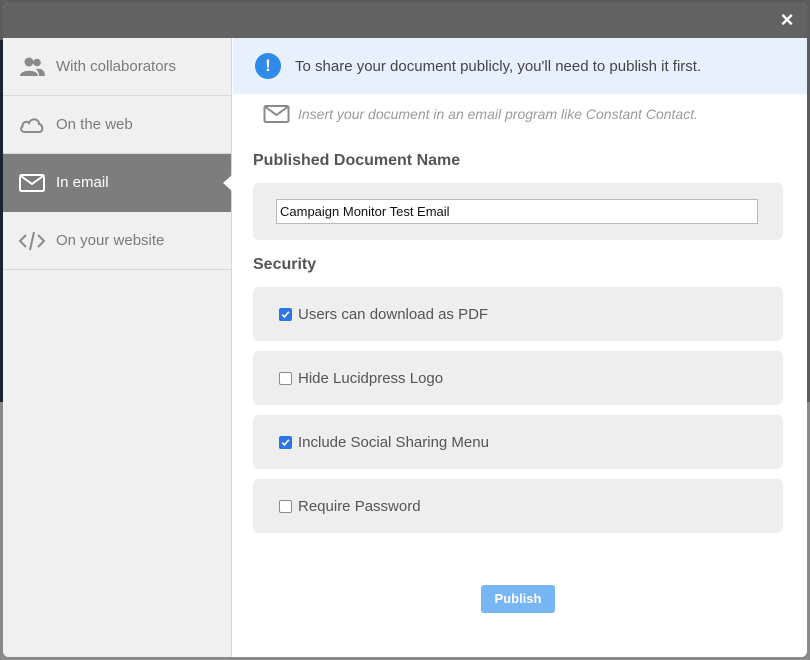  Describe the element at coordinates (357, 160) in the screenshot. I see `published-name-title: Published Document Name` at that location.